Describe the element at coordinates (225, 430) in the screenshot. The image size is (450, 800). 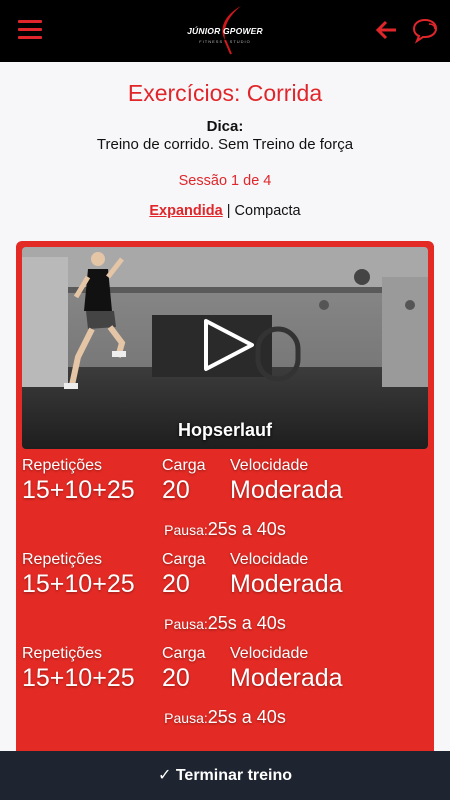
I see `exercise-name: Hopserlauf` at that location.